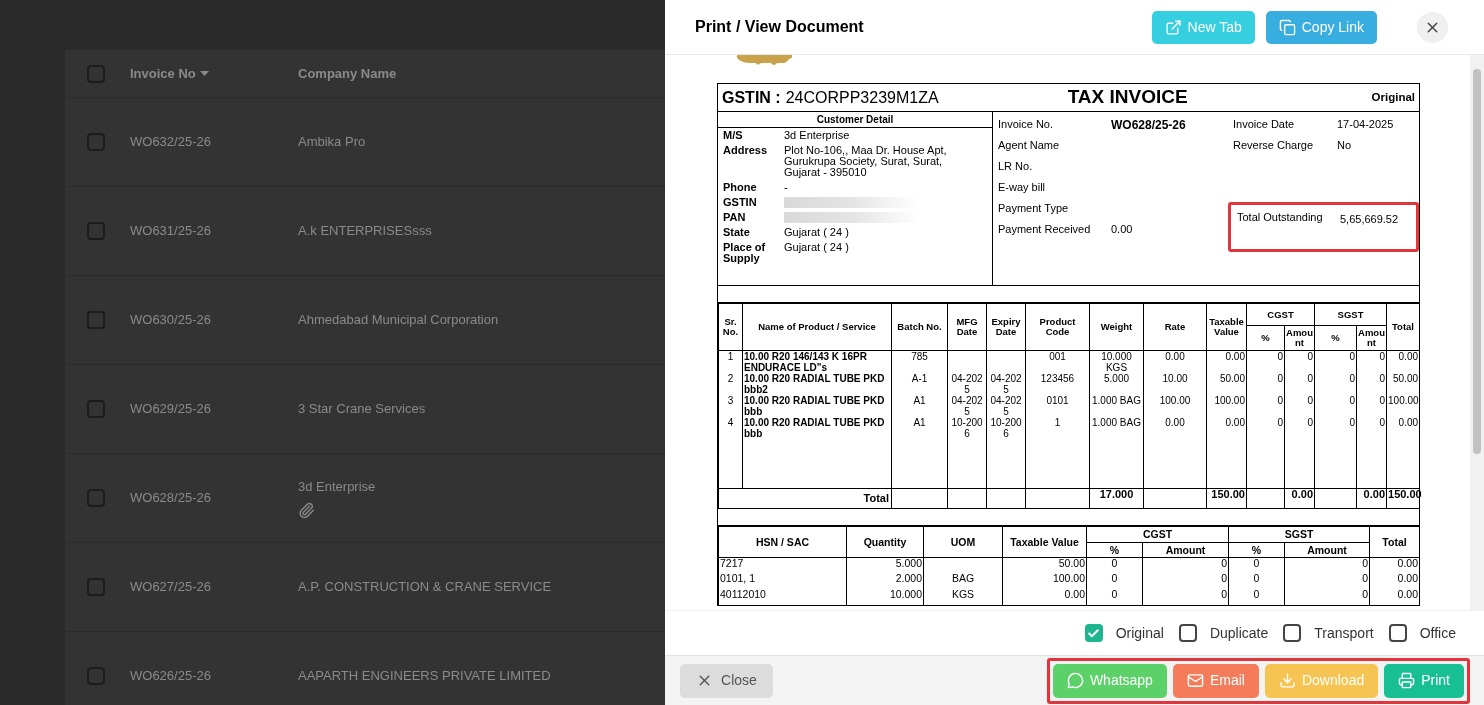 The image size is (1484, 705). Describe the element at coordinates (740, 202) in the screenshot. I see `field-label: GSTIN` at that location.